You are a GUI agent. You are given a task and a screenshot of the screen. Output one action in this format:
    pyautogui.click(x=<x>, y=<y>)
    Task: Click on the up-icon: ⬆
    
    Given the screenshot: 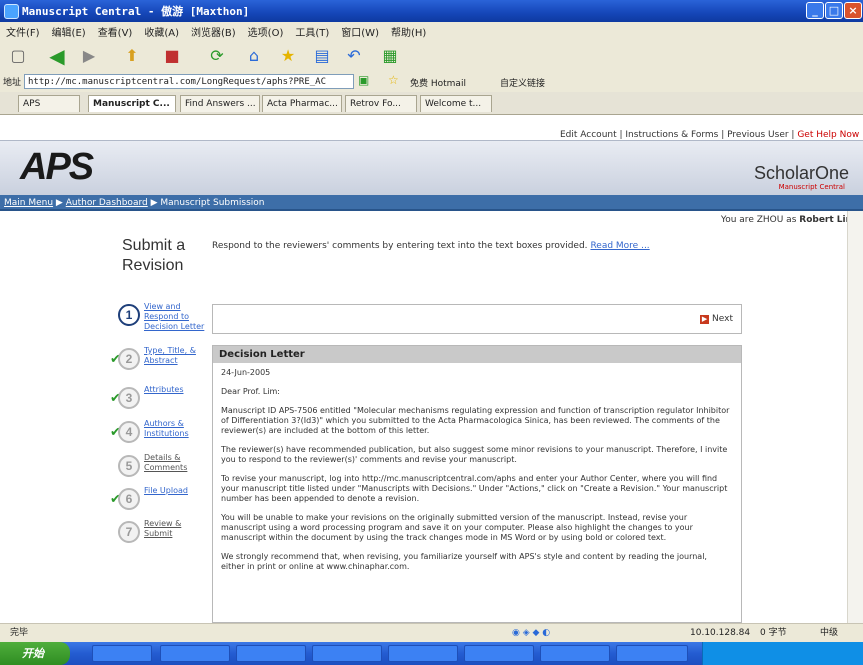 What is the action you would take?
    pyautogui.click(x=132, y=56)
    